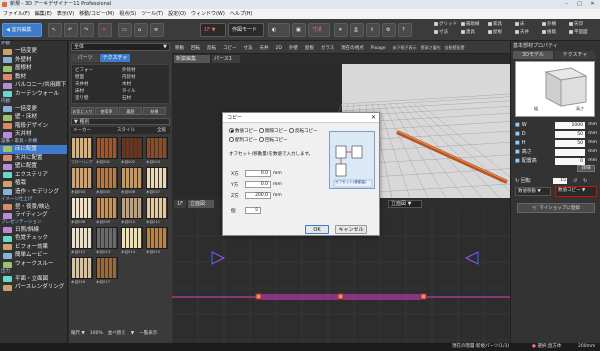  I want to click on nav-item: 天井に配置, so click(33, 158).